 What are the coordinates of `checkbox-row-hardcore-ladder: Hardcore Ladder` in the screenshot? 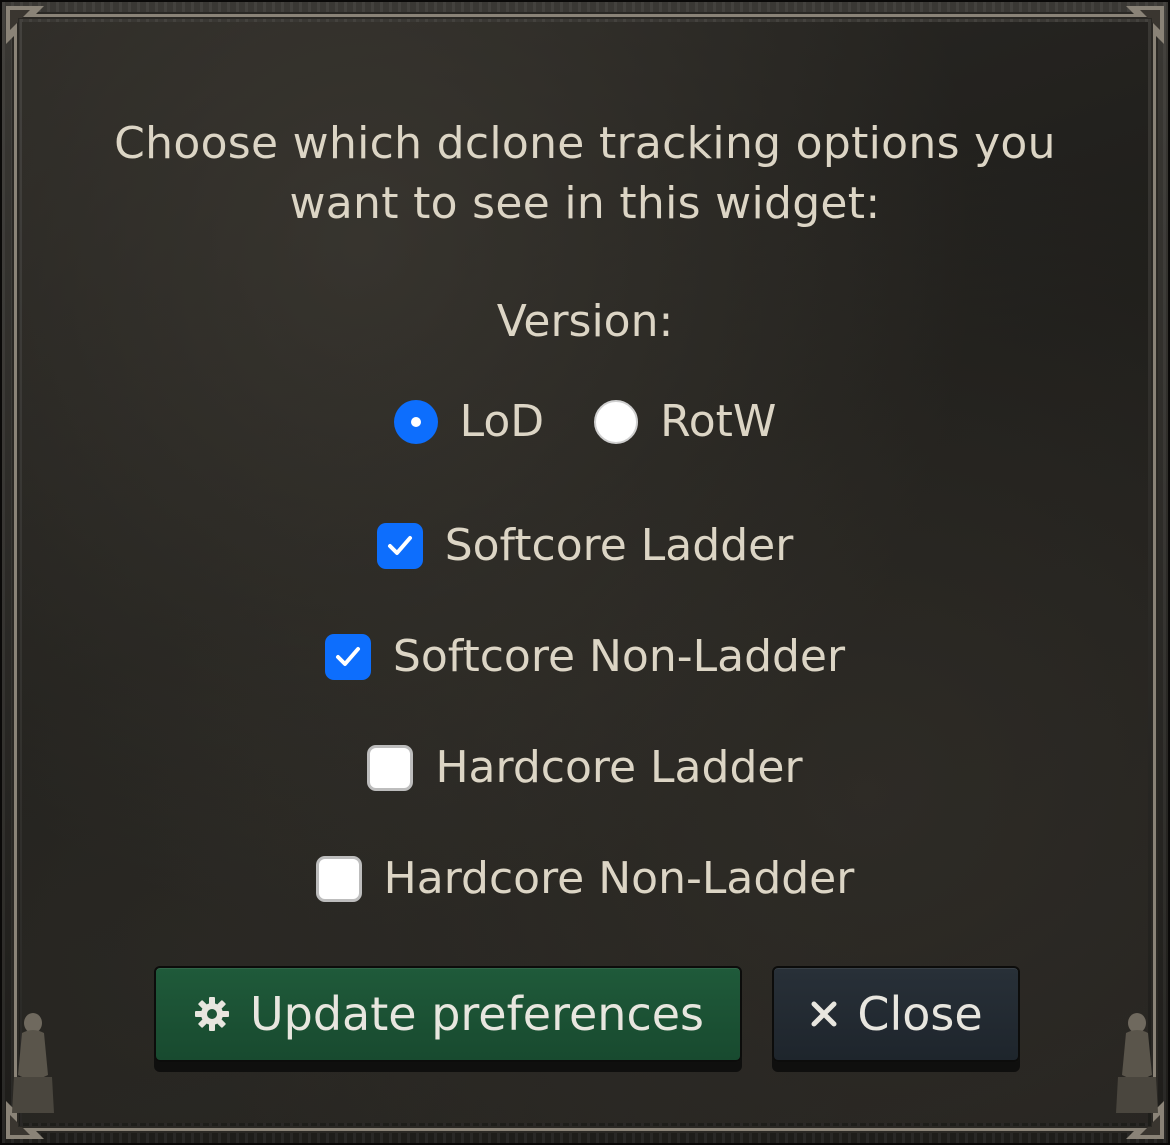 It's located at (585, 768).